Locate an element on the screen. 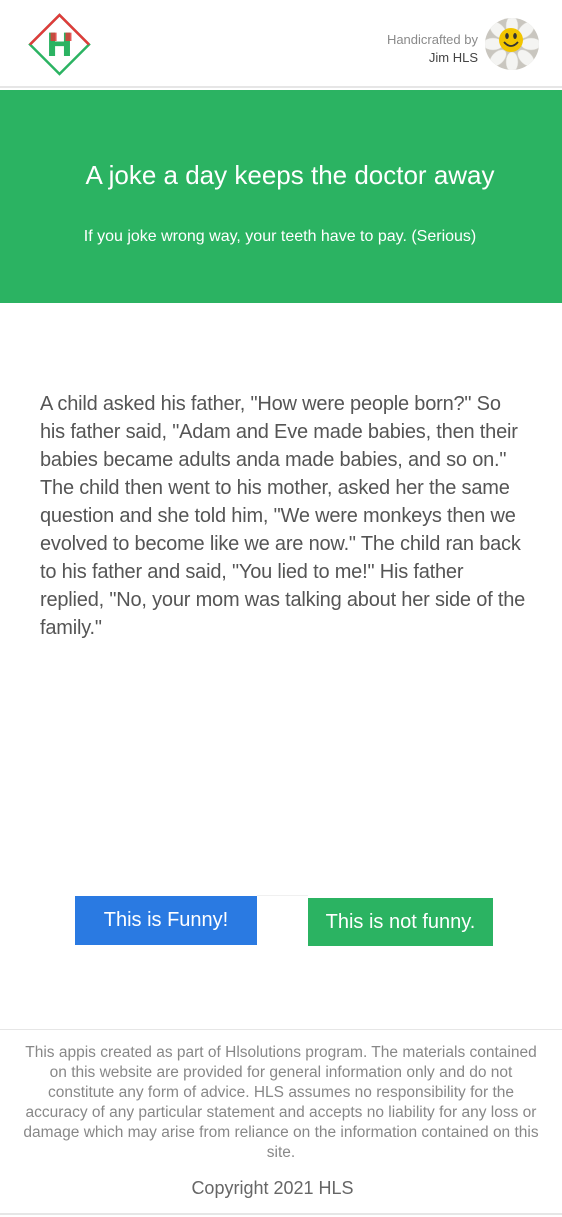 This screenshot has height=1217, width=562. credit-name: Jim HLS is located at coordinates (453, 57).